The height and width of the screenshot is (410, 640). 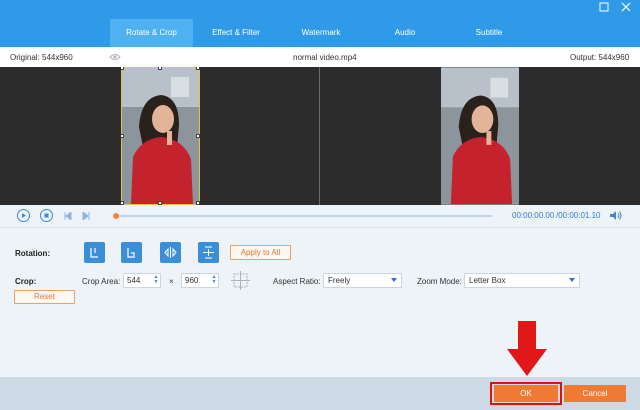 What do you see at coordinates (151, 33) in the screenshot?
I see `tab-rotate-crop: Rotate & Crop` at bounding box center [151, 33].